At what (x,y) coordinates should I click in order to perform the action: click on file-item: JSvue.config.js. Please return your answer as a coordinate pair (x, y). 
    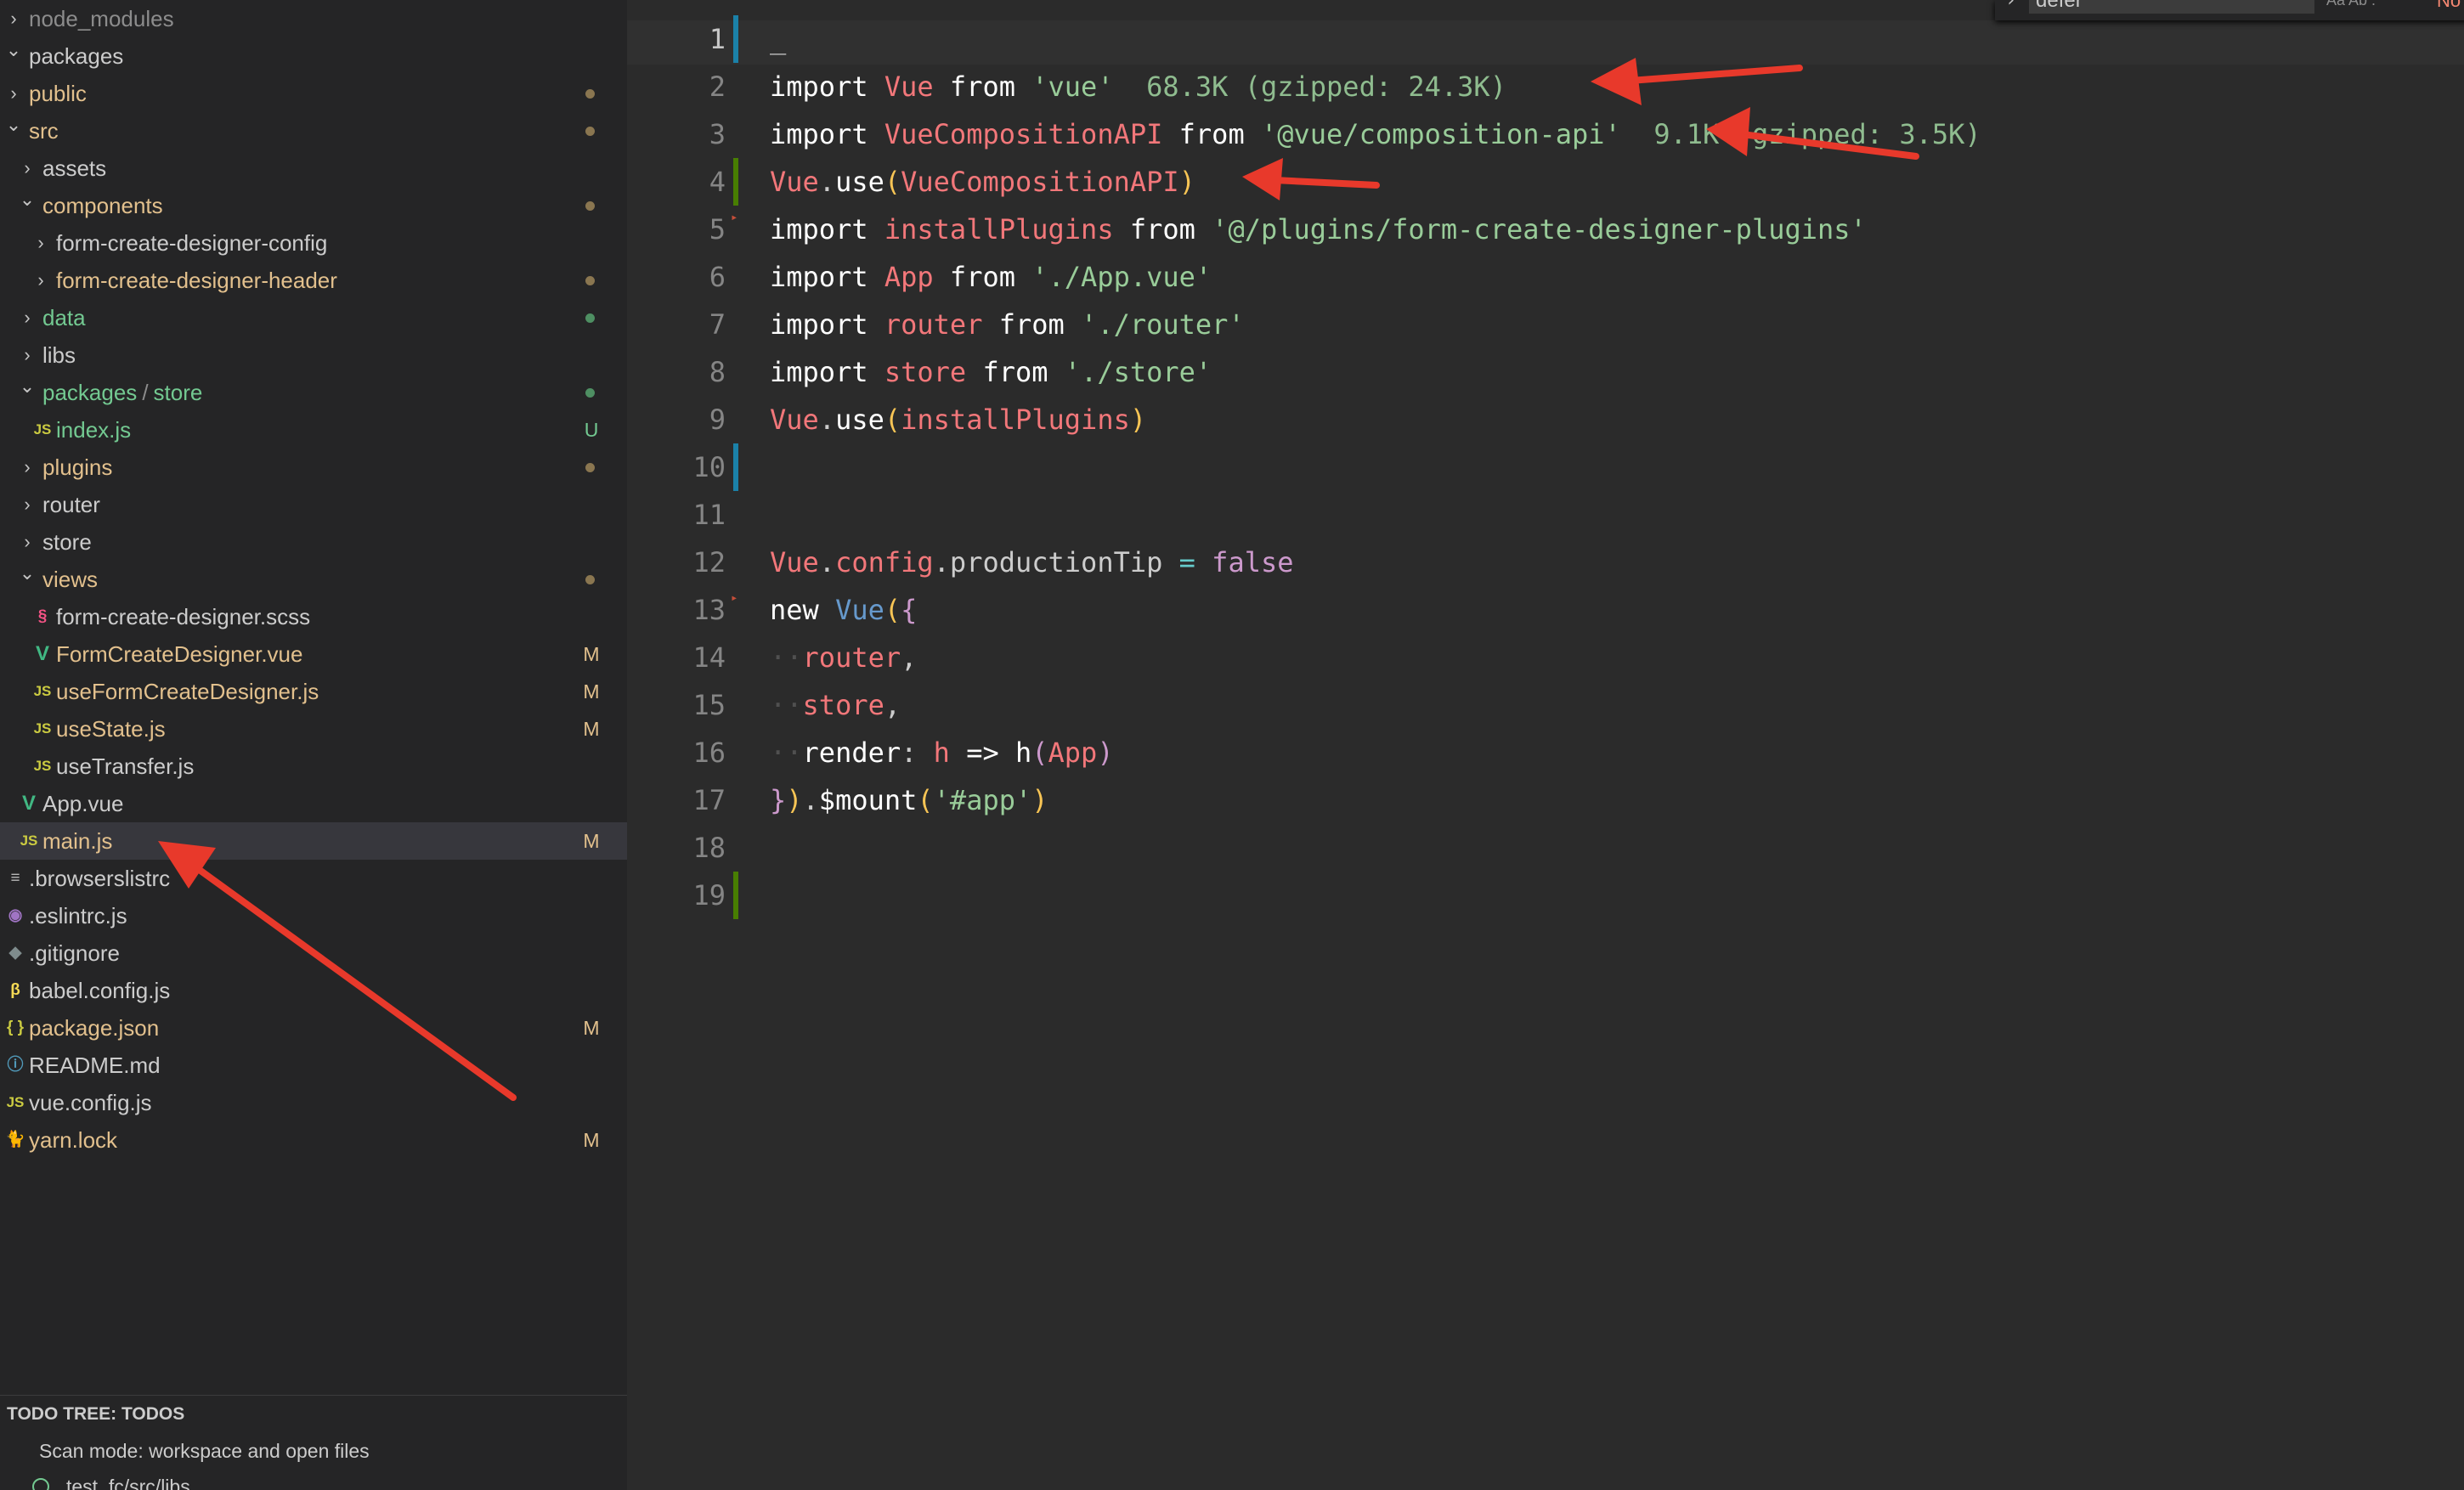
    Looking at the image, I should click on (313, 1102).